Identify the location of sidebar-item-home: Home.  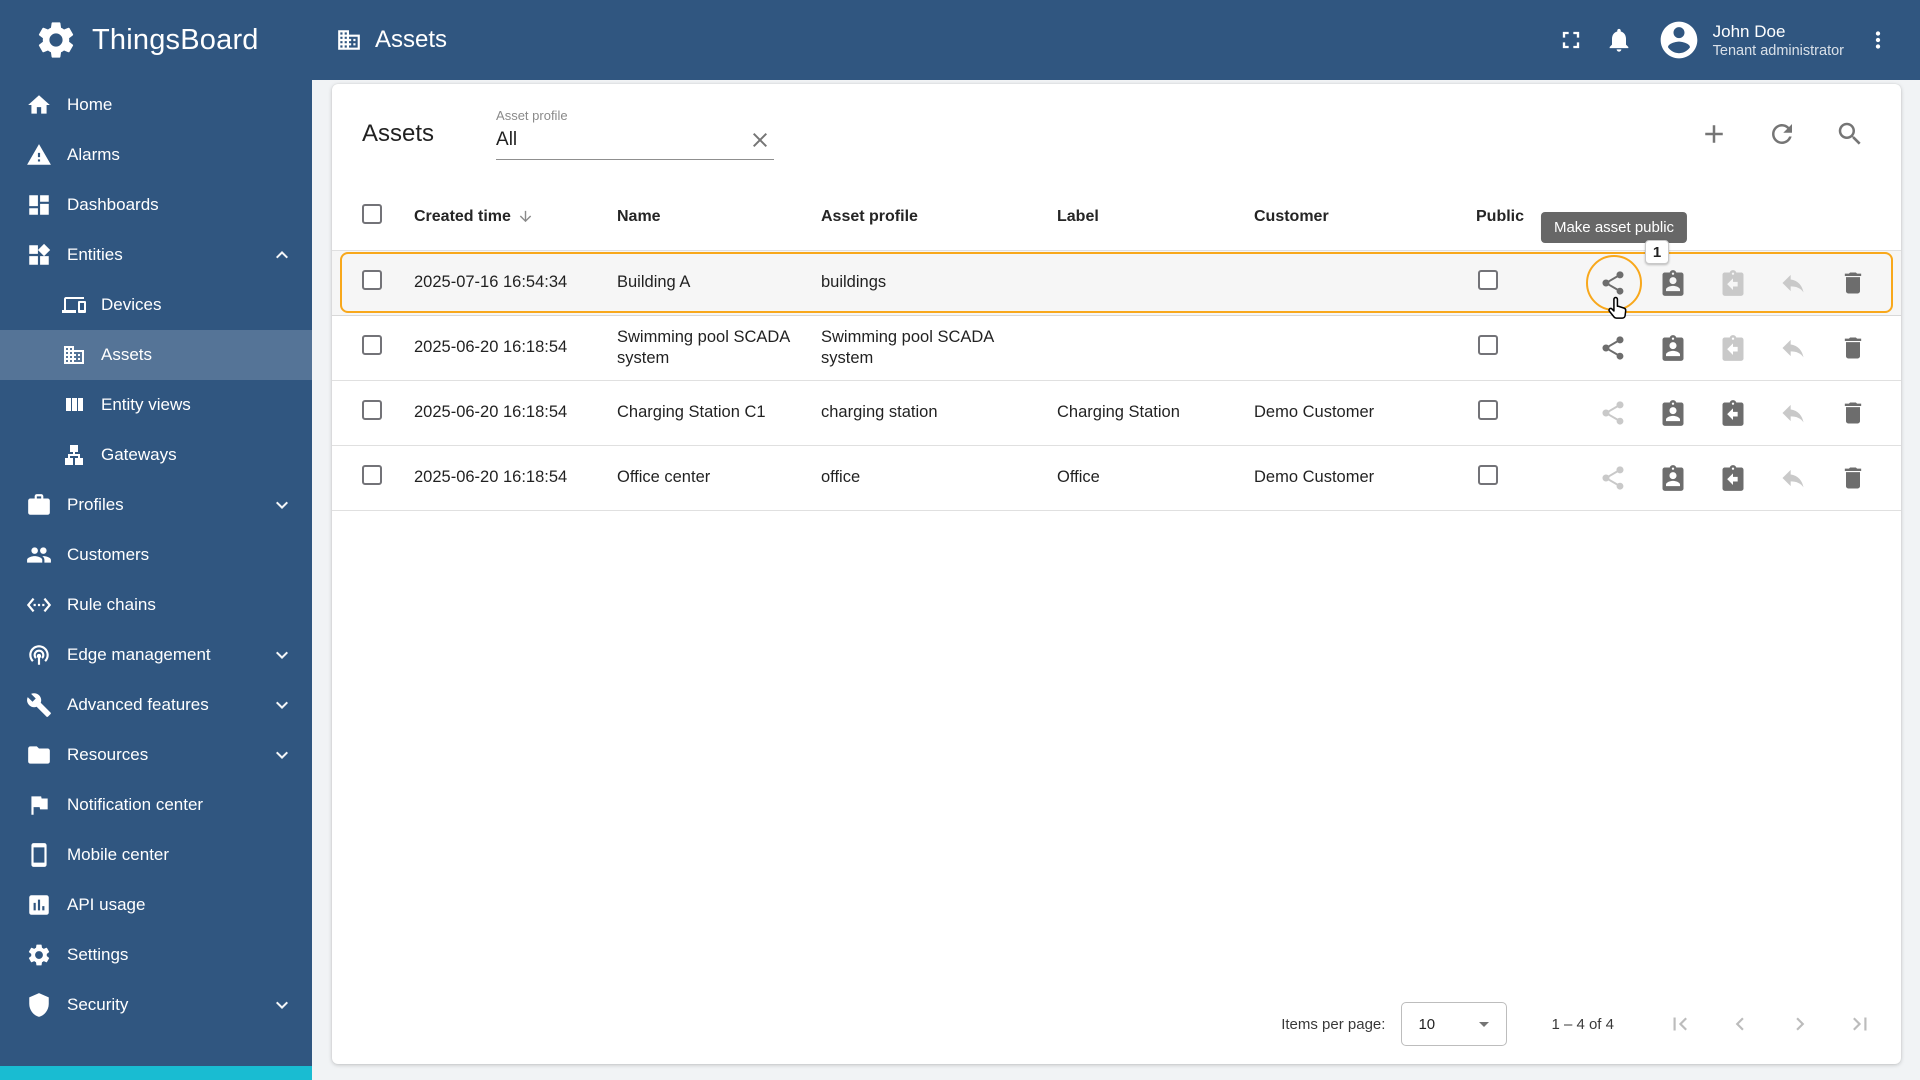
(156, 105).